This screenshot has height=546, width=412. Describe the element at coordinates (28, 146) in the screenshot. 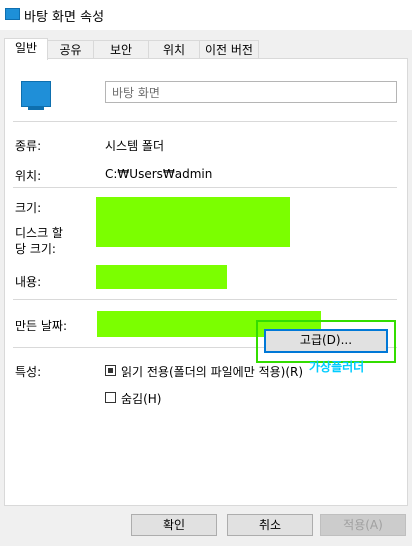

I see `type-label: 종류:` at that location.